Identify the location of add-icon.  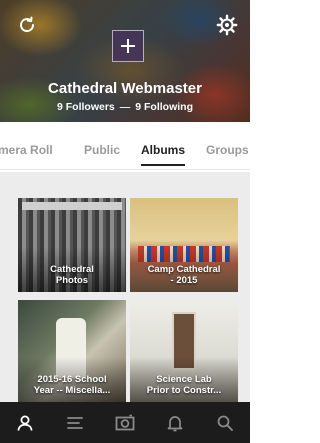
(128, 46).